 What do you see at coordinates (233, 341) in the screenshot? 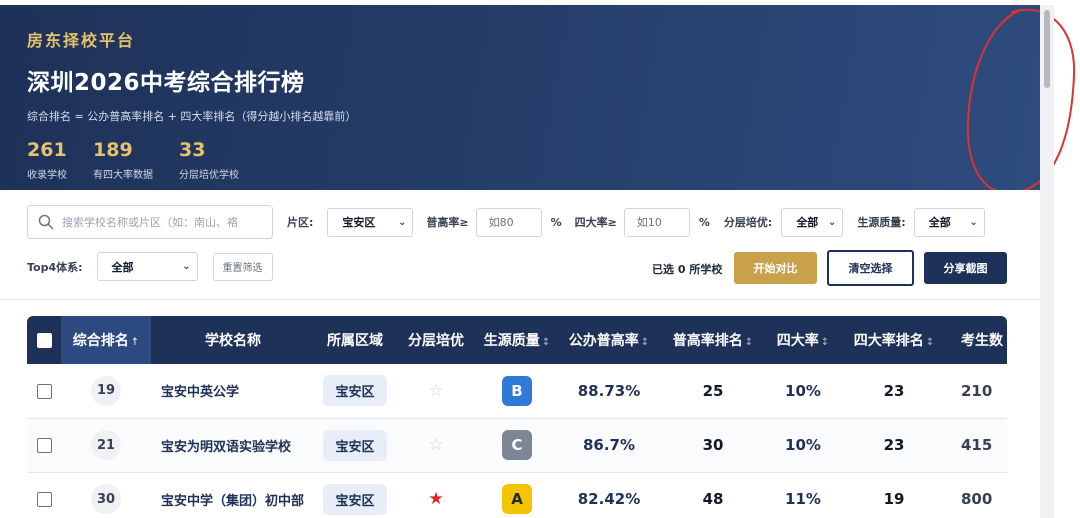
I see `column-label: 学校名称` at bounding box center [233, 341].